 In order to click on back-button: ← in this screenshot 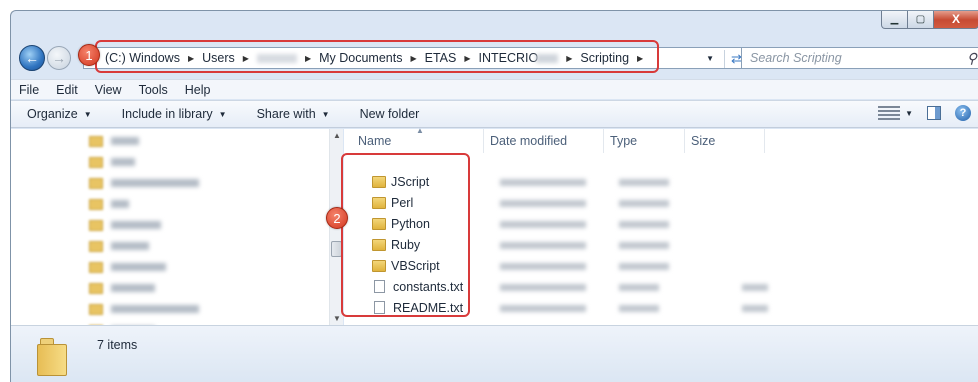, I will do `click(32, 58)`.